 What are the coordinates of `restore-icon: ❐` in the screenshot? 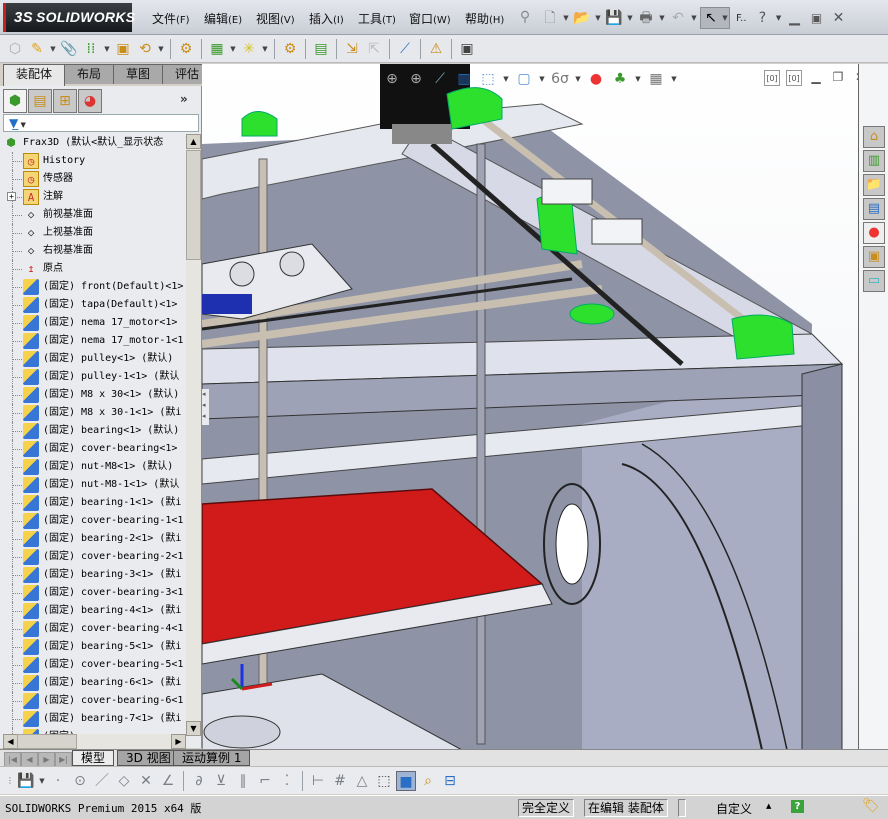 It's located at (838, 78).